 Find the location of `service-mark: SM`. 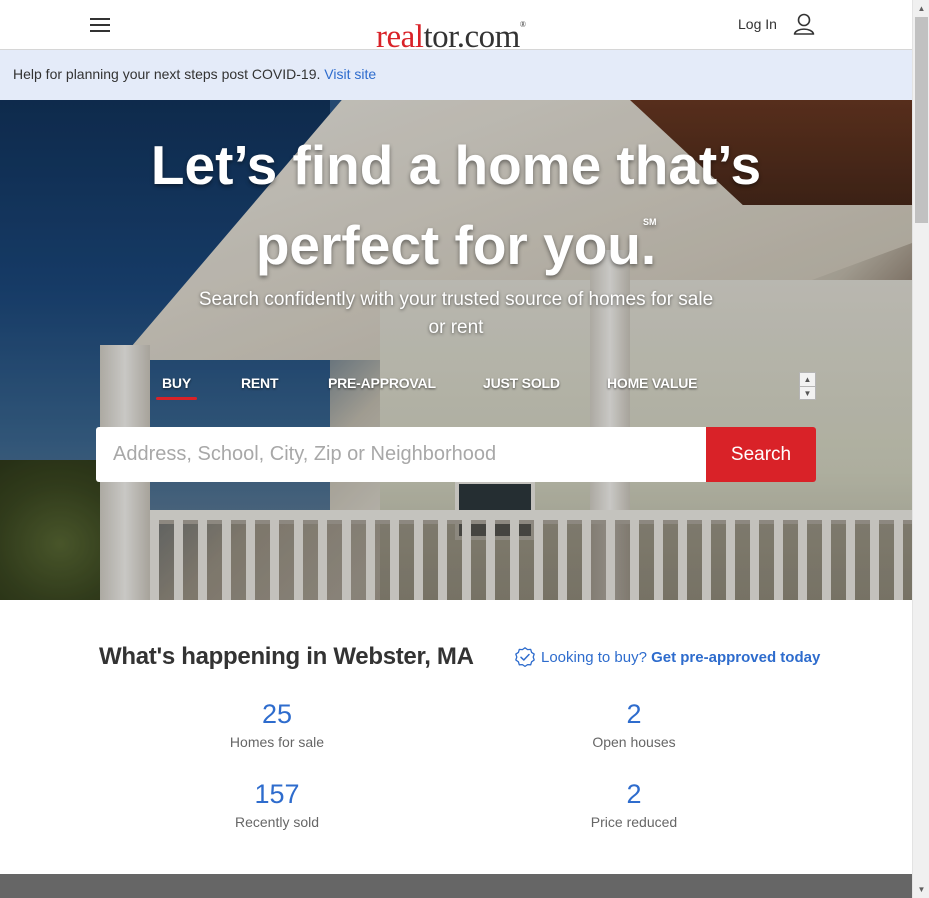

service-mark: SM is located at coordinates (650, 222).